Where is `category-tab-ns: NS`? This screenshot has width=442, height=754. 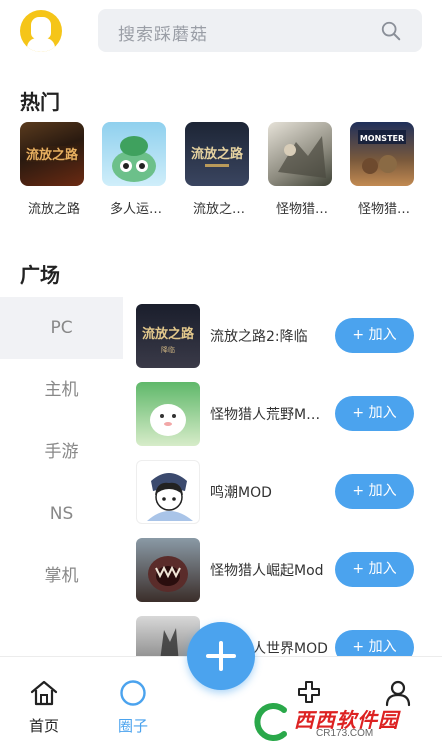
category-tab-ns: NS is located at coordinates (61, 514).